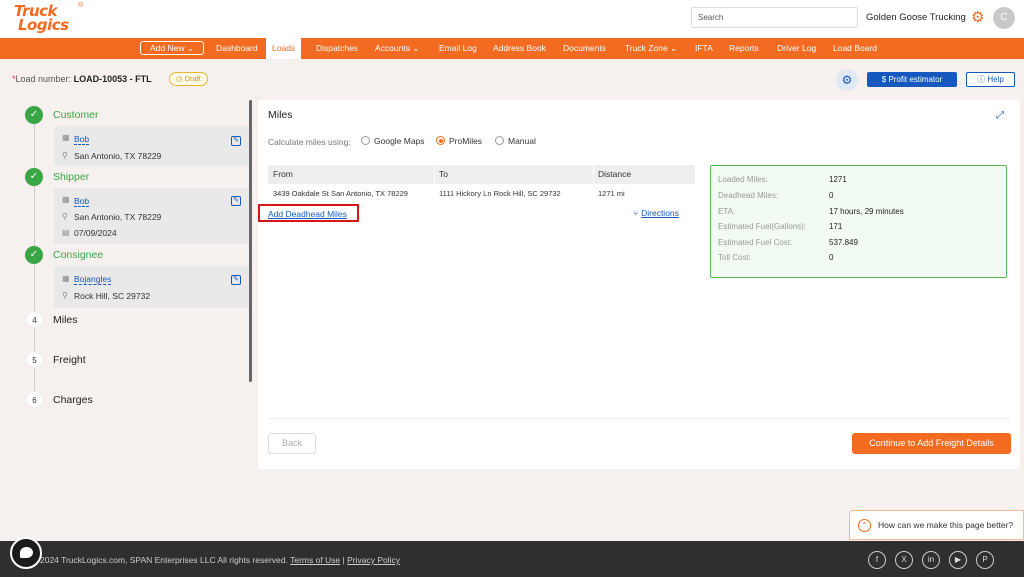 This screenshot has height=577, width=1024. I want to click on top-bar: Truck Logics ® Golden Goose Trucking ⚙ C, so click(512, 19).